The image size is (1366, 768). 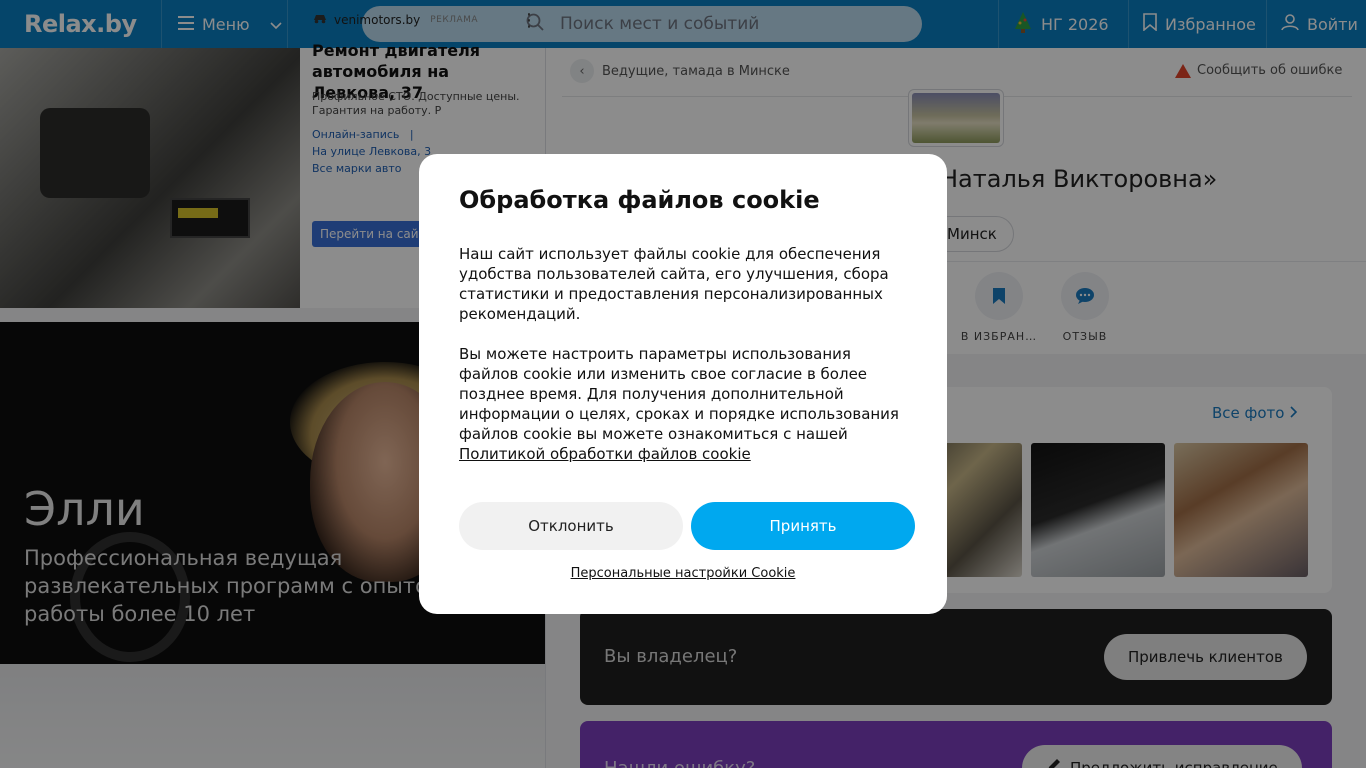 What do you see at coordinates (605, 454) in the screenshot?
I see `cookie-policy-link: Политикой обработки файлов cookie` at bounding box center [605, 454].